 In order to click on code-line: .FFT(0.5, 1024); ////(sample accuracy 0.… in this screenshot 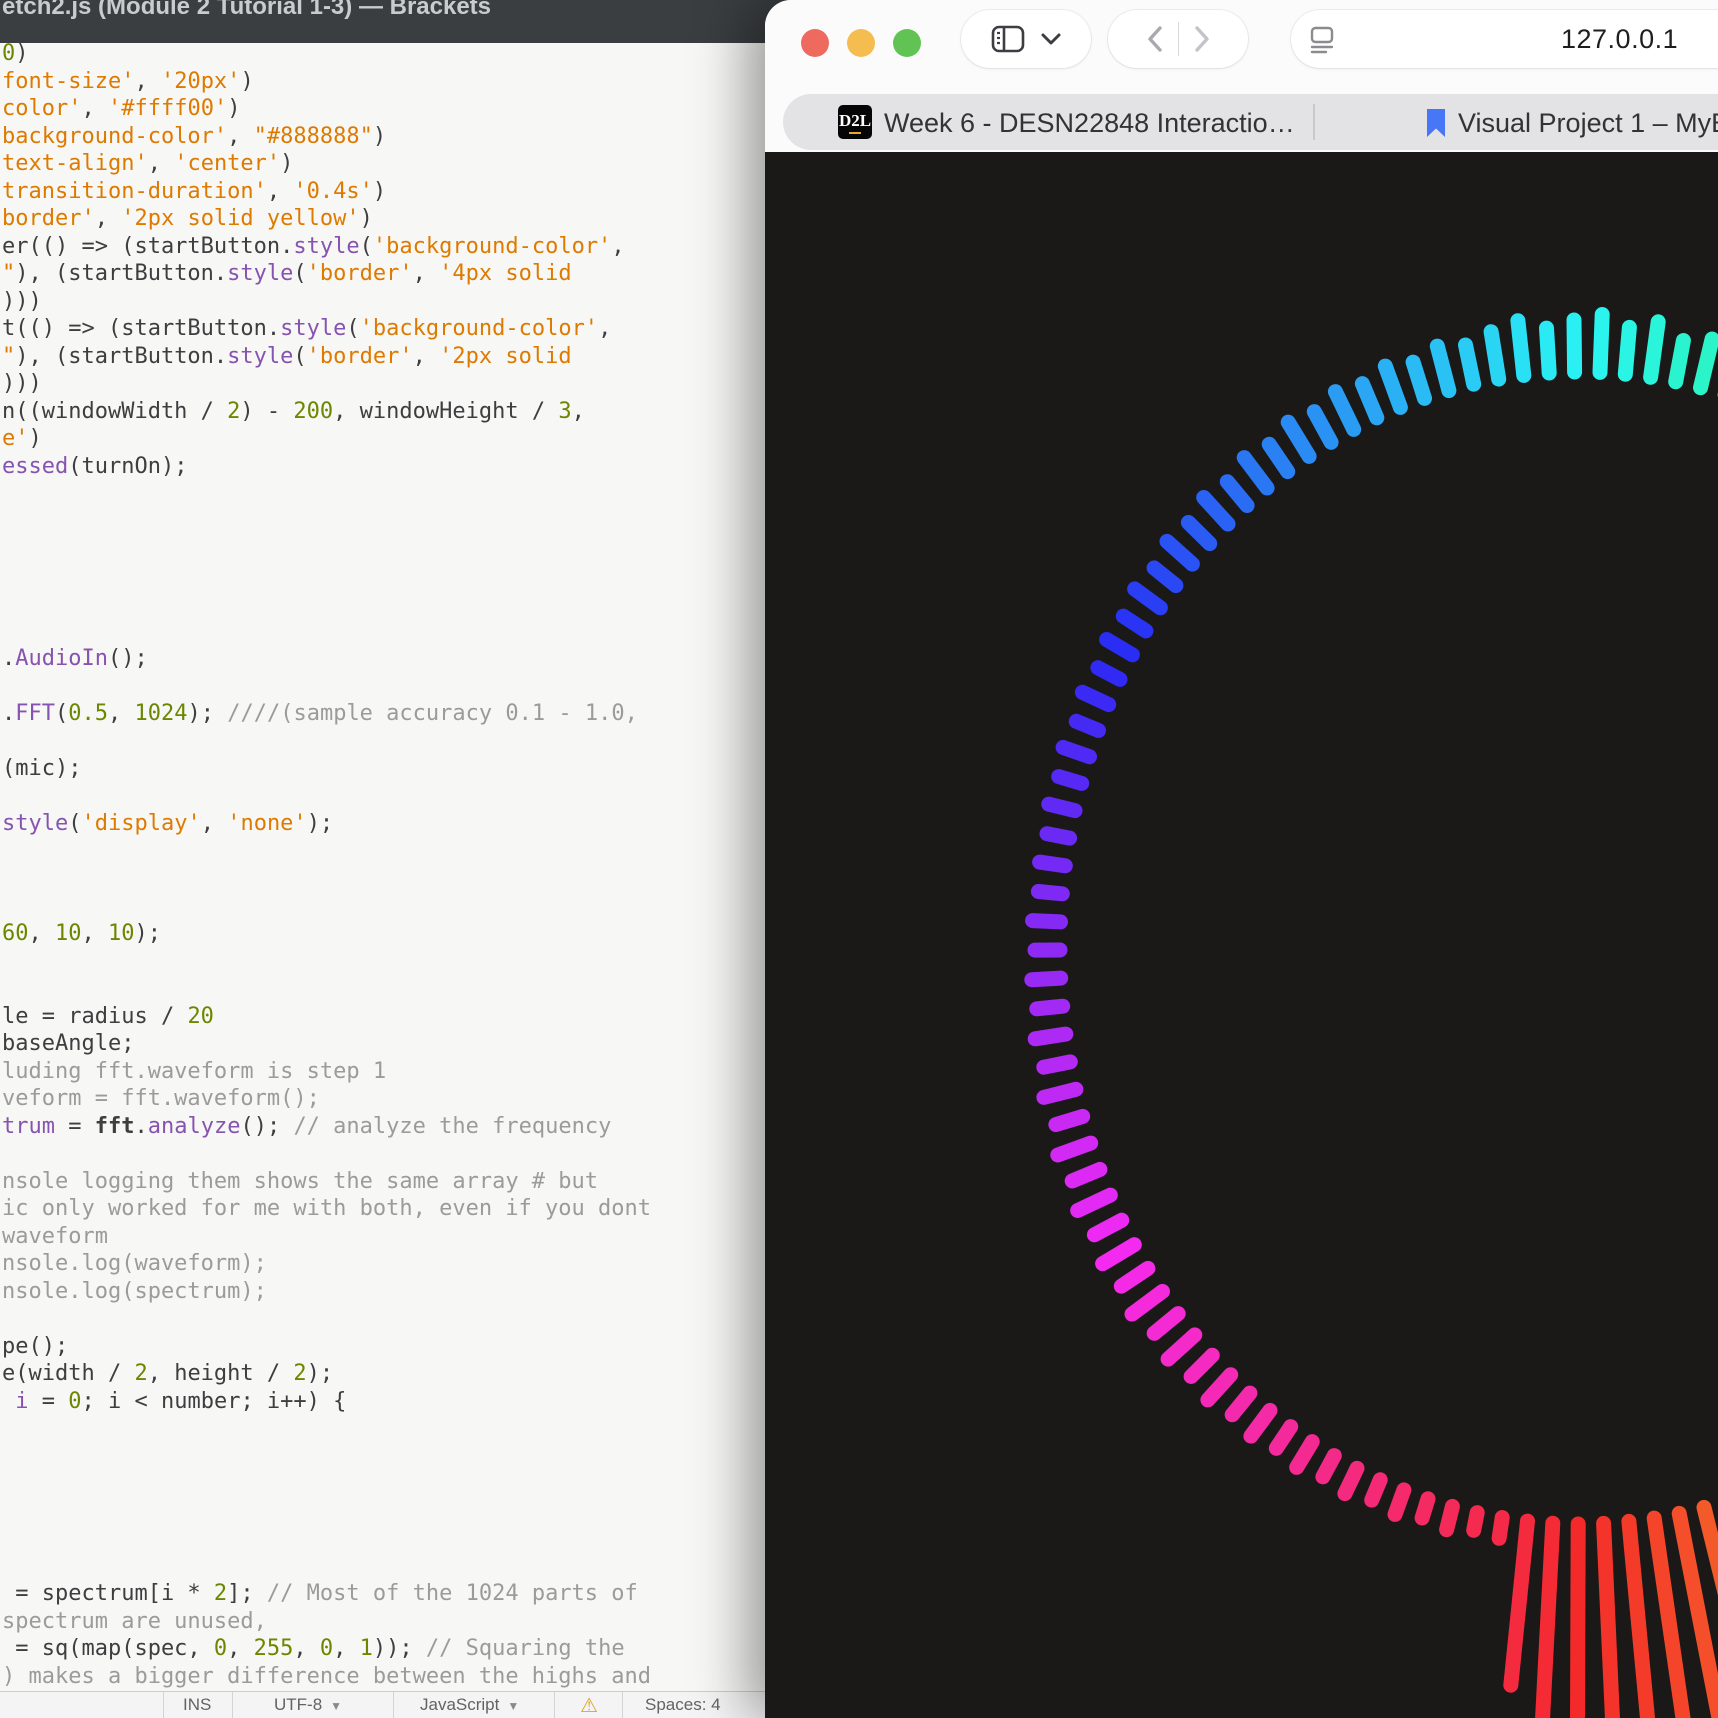, I will do `click(382, 714)`.